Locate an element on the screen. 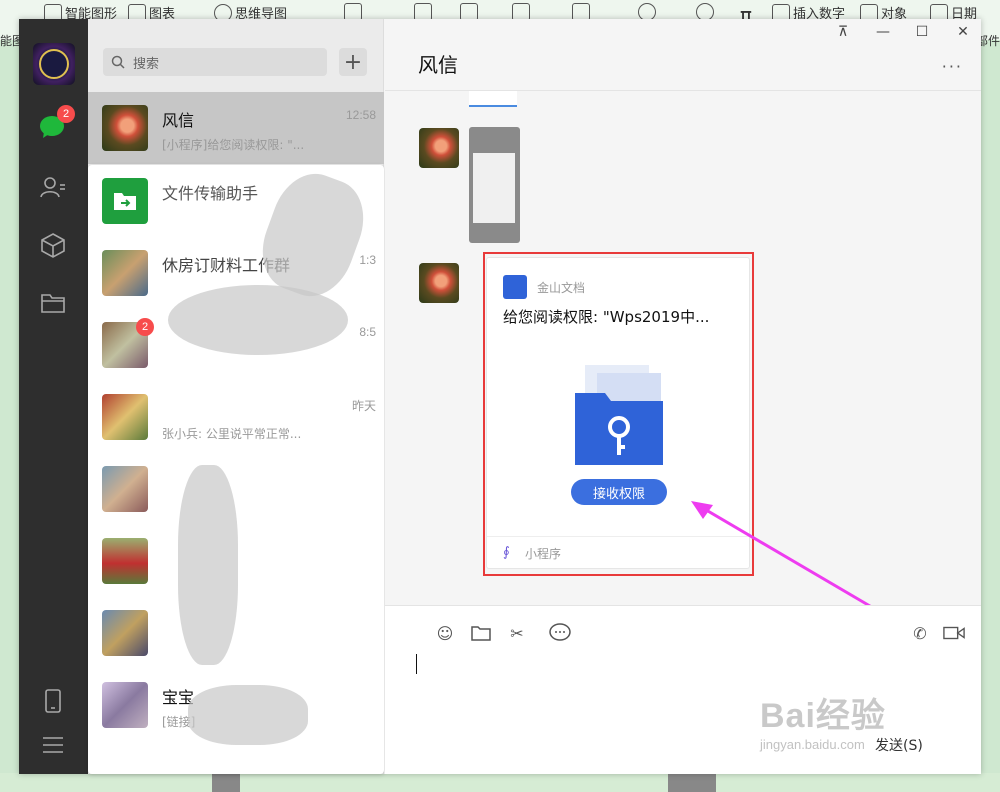 The image size is (1000, 792). pin-window-button: ⊼ is located at coordinates (843, 32).